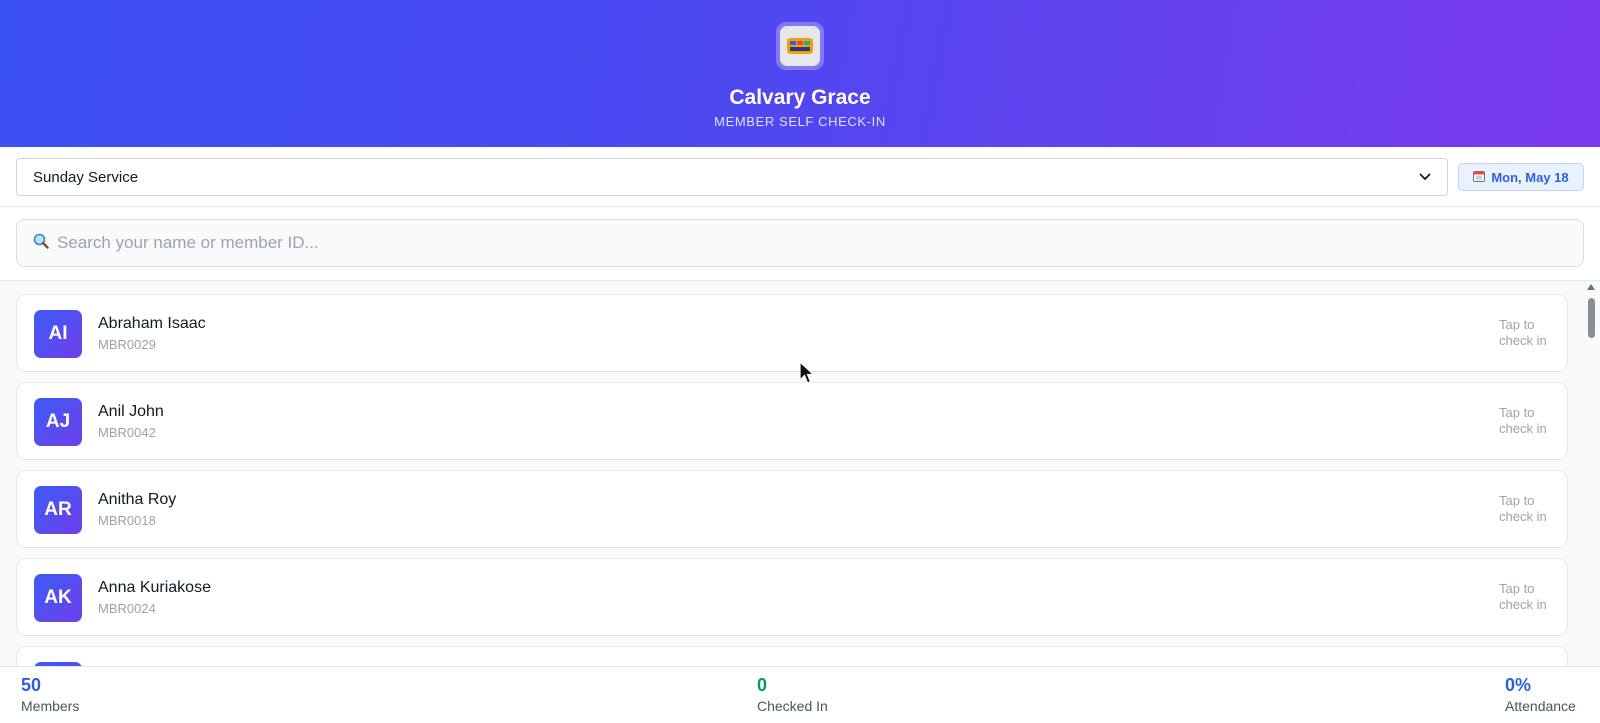  I want to click on avatar: AK, so click(58, 598).